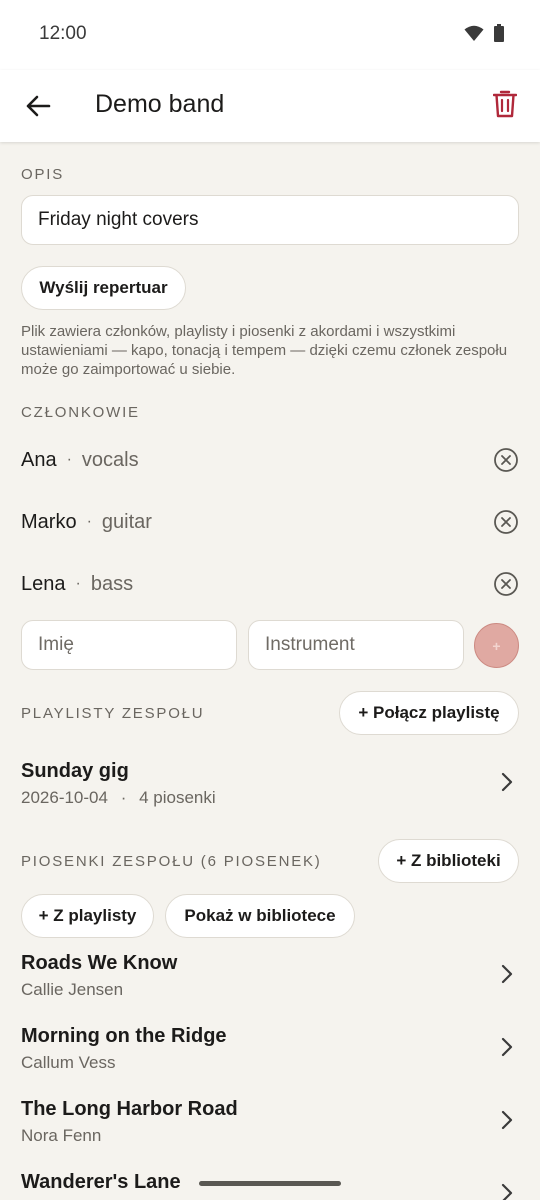 Image resolution: width=540 pixels, height=1200 pixels. What do you see at coordinates (271, 584) in the screenshot?
I see `member-row: Lena · bass` at bounding box center [271, 584].